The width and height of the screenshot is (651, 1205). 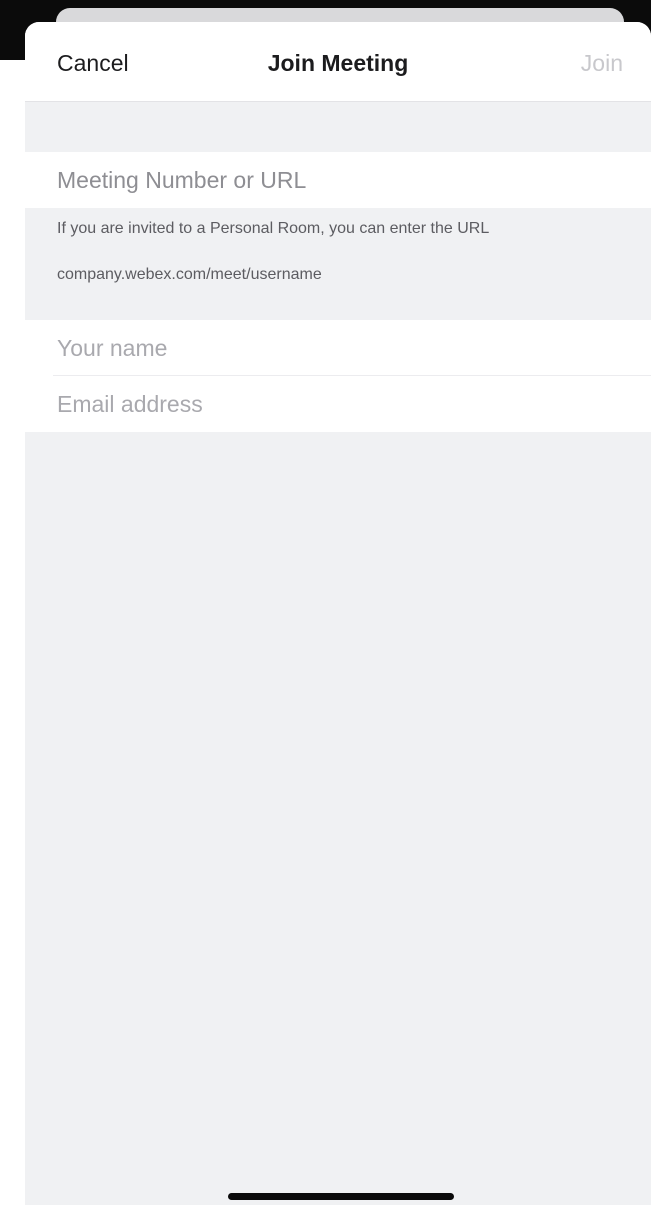 I want to click on name-input, so click(x=347, y=348).